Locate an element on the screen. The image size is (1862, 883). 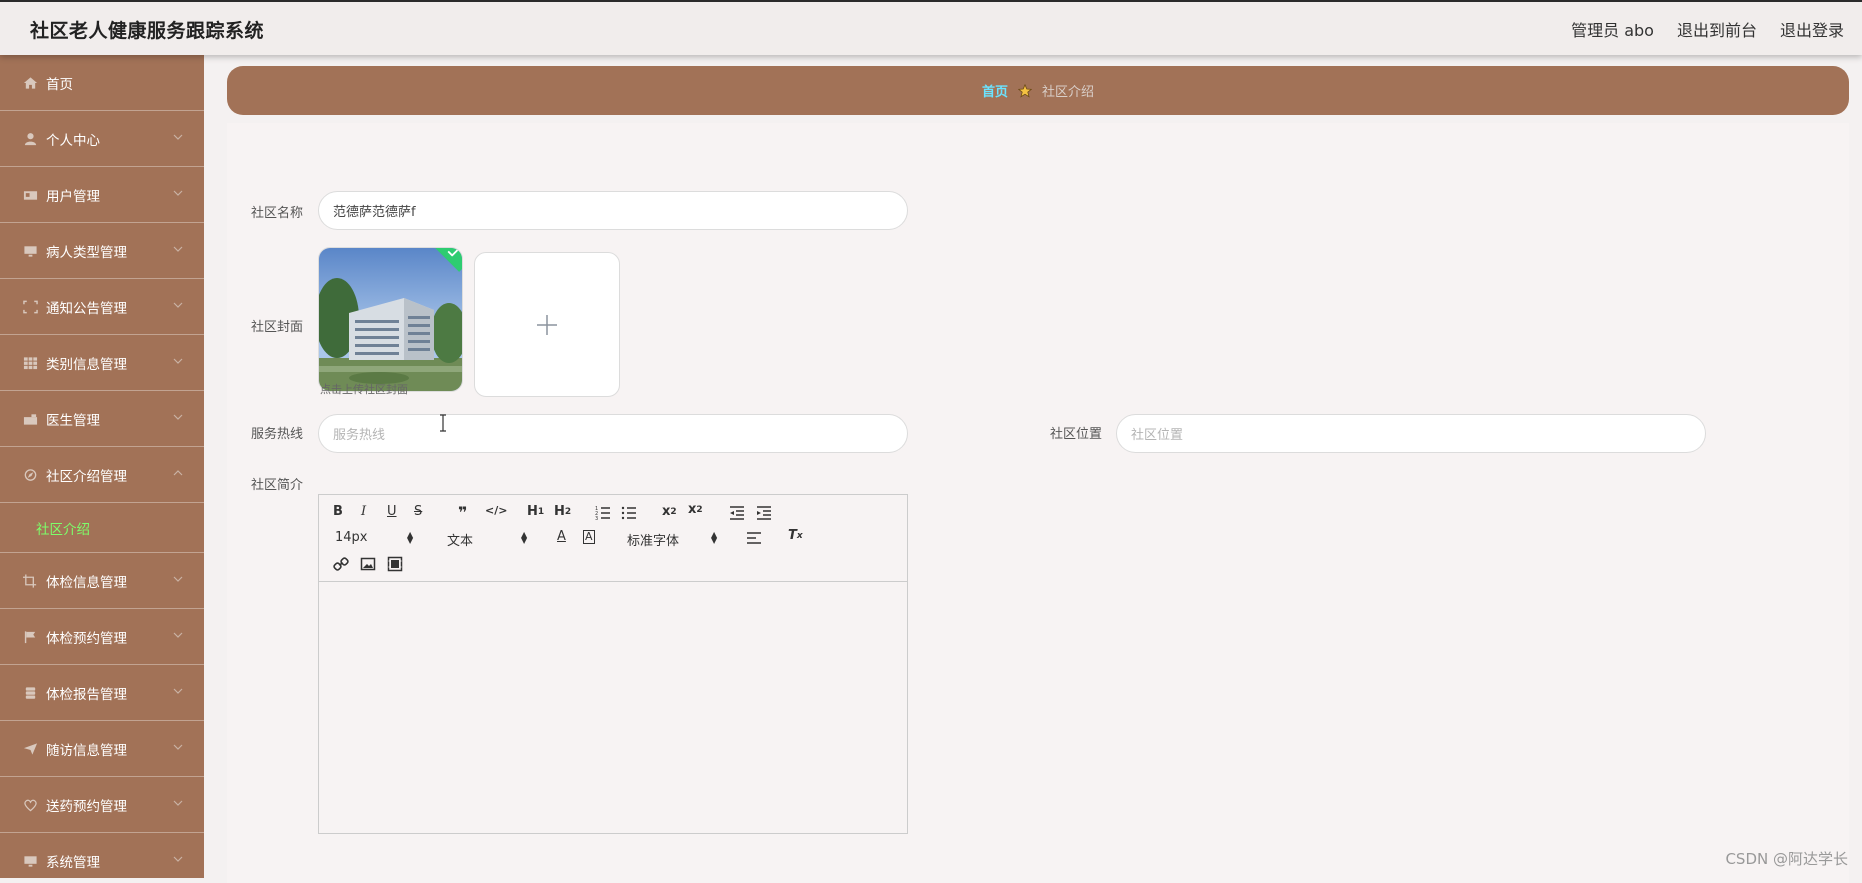
sidebar-item-label: 医生管理 is located at coordinates (73, 419).